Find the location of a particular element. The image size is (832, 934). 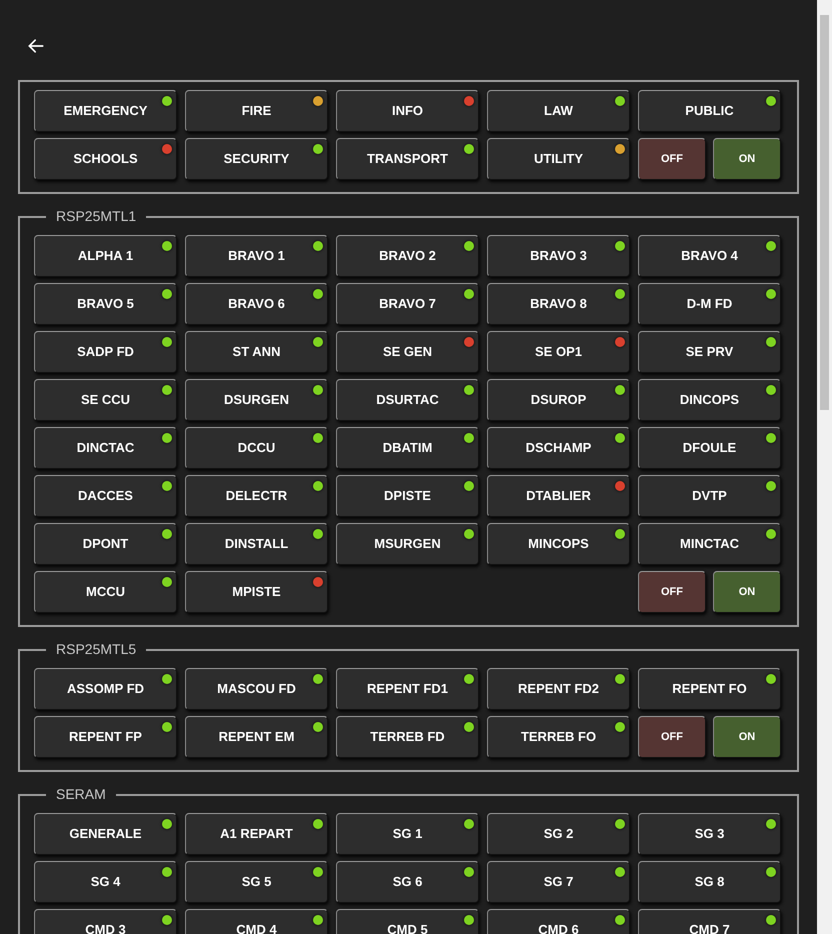

channel-button: FIRE is located at coordinates (256, 111).